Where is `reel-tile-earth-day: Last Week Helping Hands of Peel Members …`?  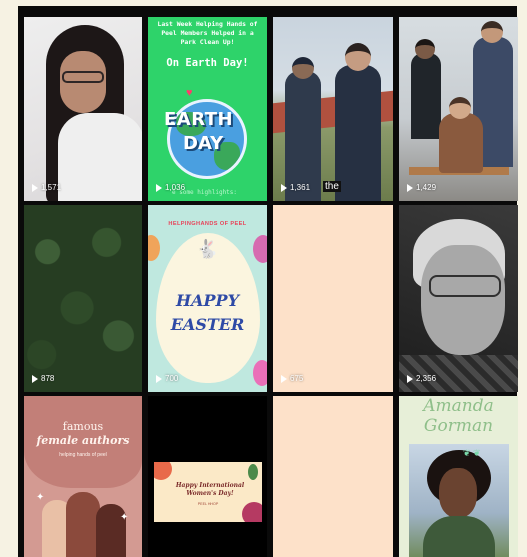 reel-tile-earth-day: Last Week Helping Hands of Peel Members … is located at coordinates (207, 109).